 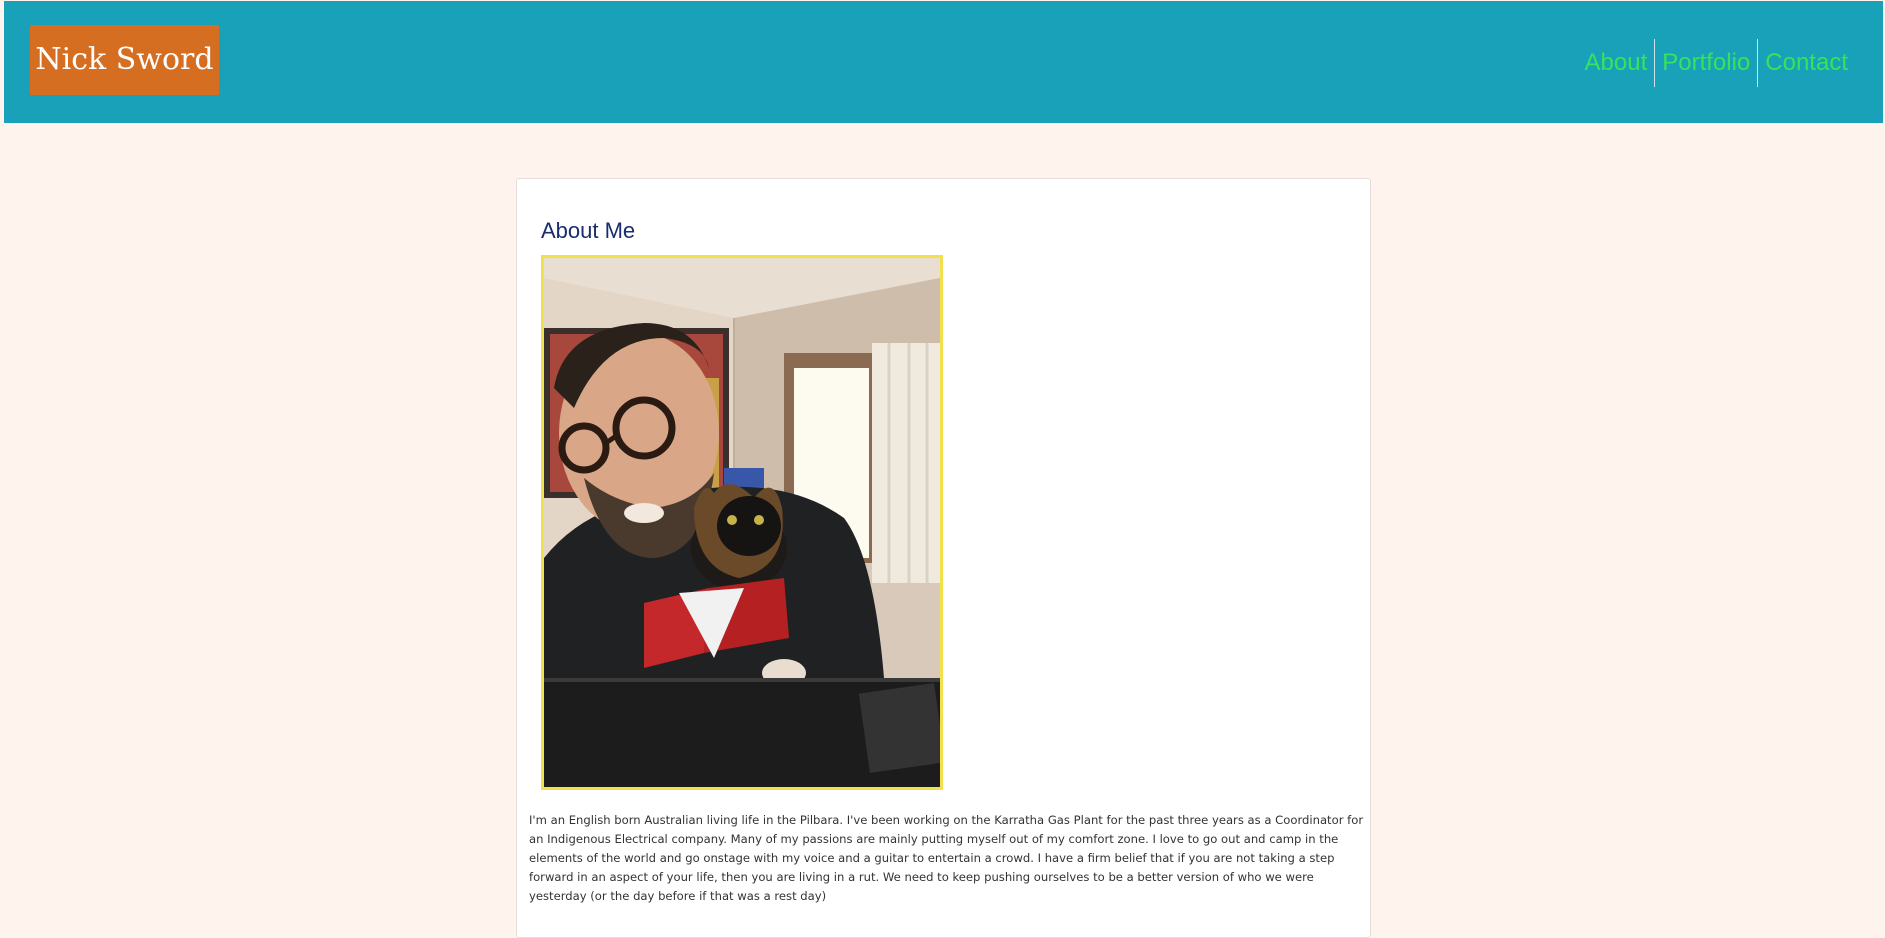 I want to click on nav-link-contact: Contact, so click(x=1806, y=63).